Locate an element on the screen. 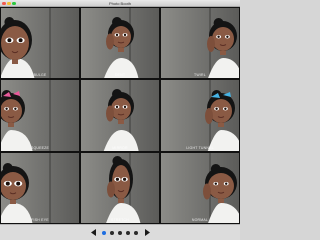 Image resolution: width=320 pixels, height=240 pixels. effect-label: STRETCH is located at coordinates (120, 220).